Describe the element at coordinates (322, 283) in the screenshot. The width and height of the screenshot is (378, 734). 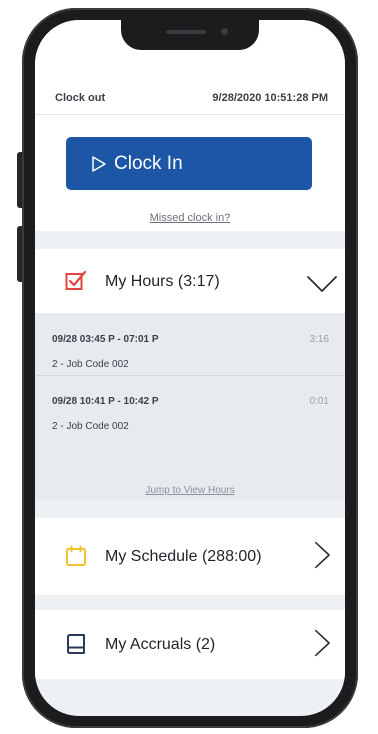
I see `chevron-down-icon` at that location.